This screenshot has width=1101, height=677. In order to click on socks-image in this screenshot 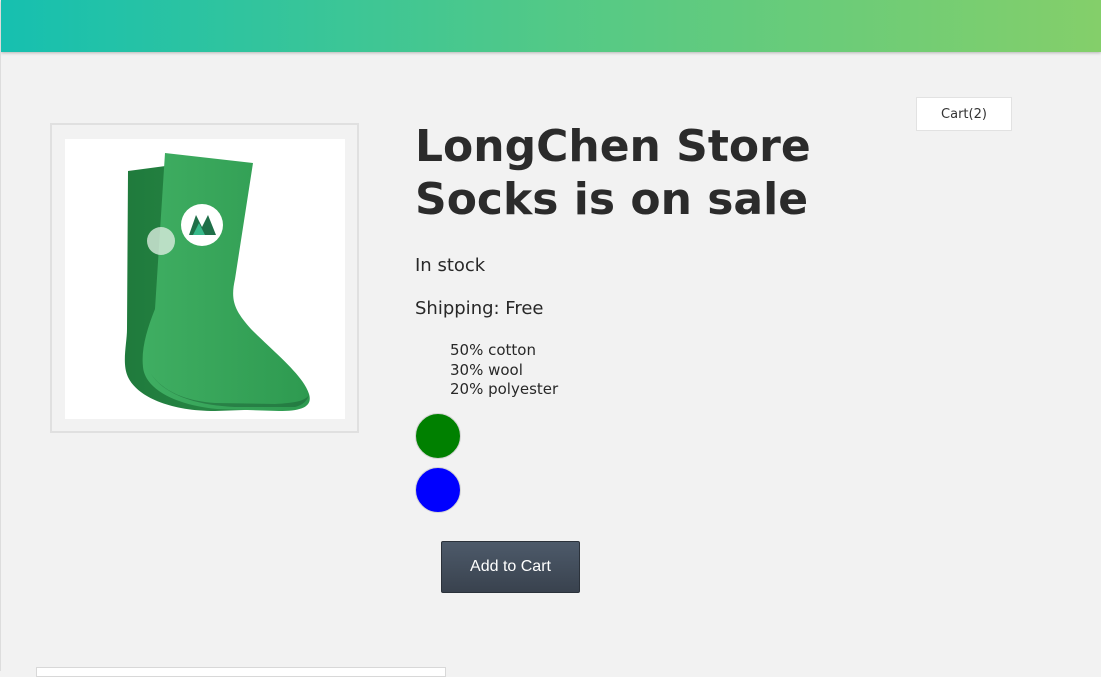, I will do `click(217, 282)`.